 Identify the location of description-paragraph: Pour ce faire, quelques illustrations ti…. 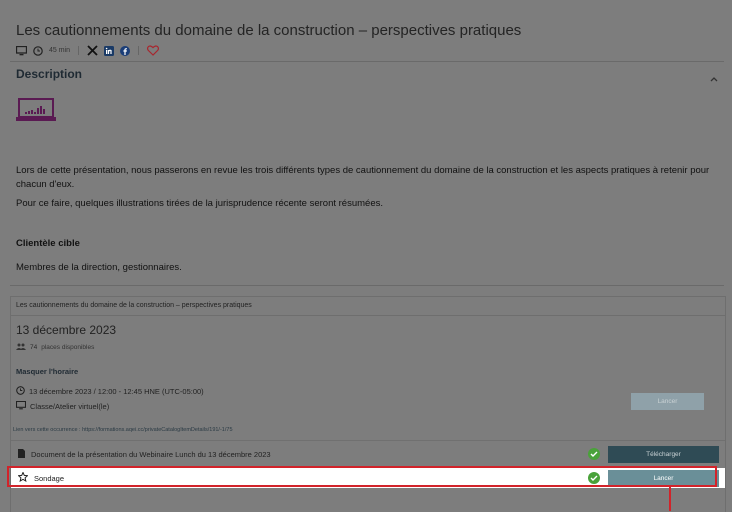
(199, 203).